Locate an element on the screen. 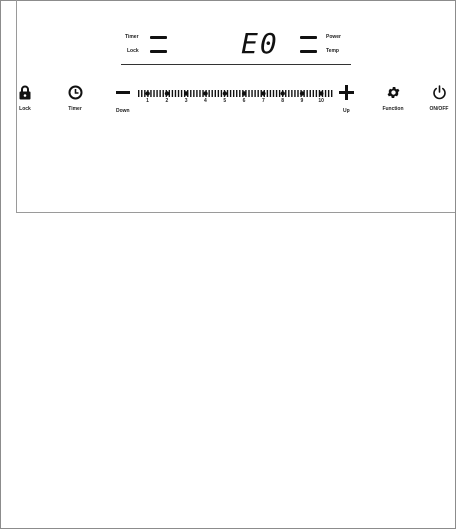 This screenshot has height=529, width=456. slider-level-1: 1 is located at coordinates (147, 101).